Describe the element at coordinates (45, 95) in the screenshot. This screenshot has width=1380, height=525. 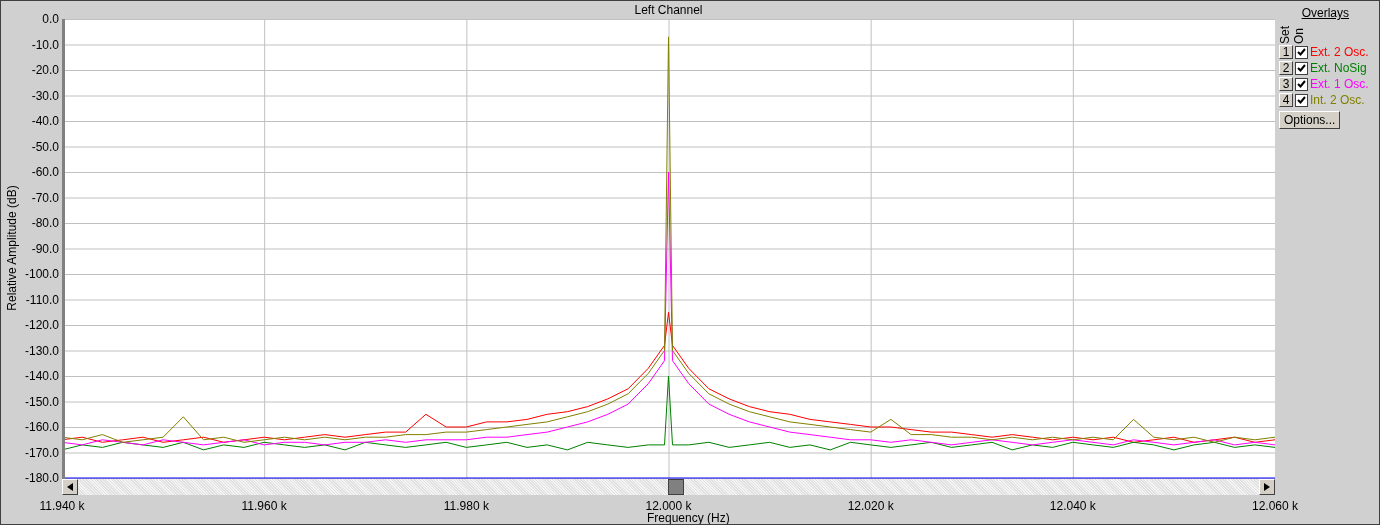
I see `y-tick-label: -30.0` at that location.